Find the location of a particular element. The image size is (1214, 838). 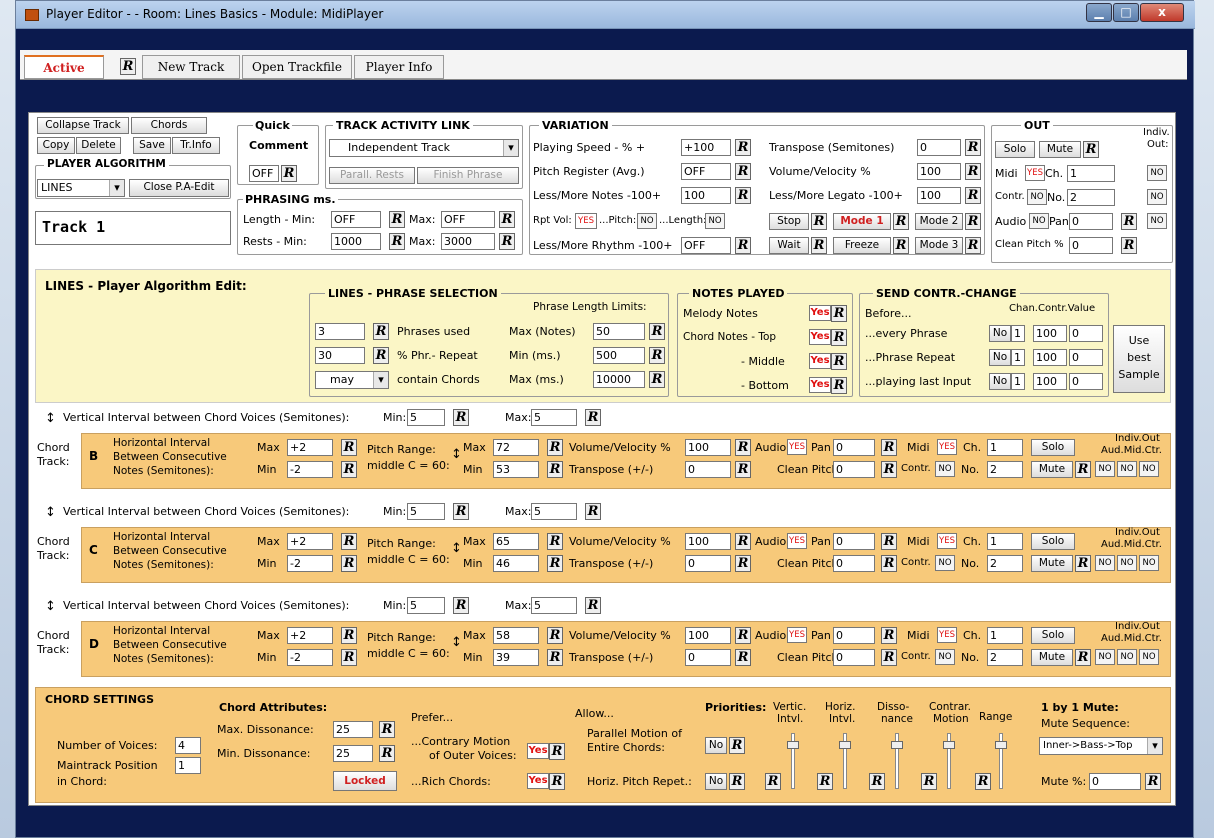

pitch-max-r: R is located at coordinates (555, 541).